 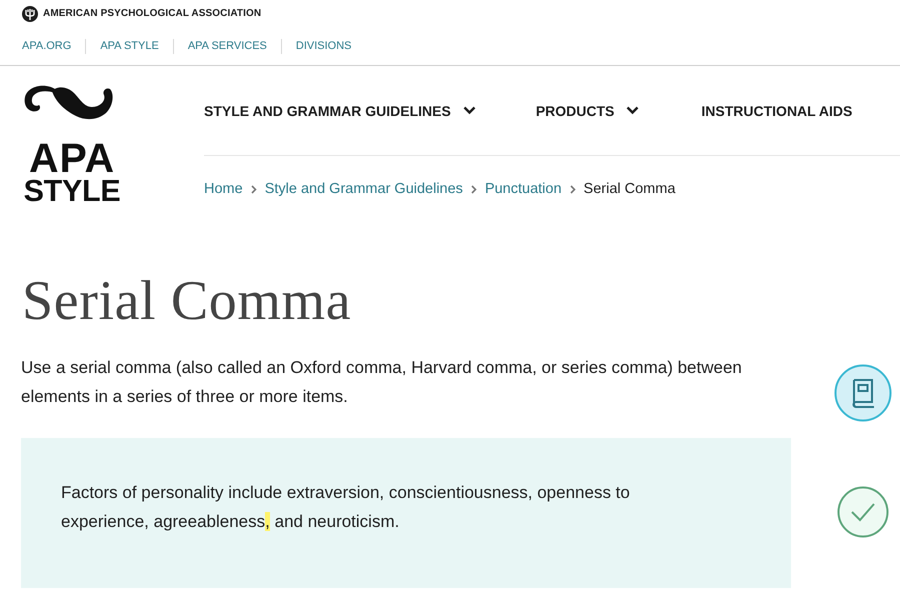 What do you see at coordinates (223, 189) in the screenshot?
I see `breadcrumb-link: Home` at bounding box center [223, 189].